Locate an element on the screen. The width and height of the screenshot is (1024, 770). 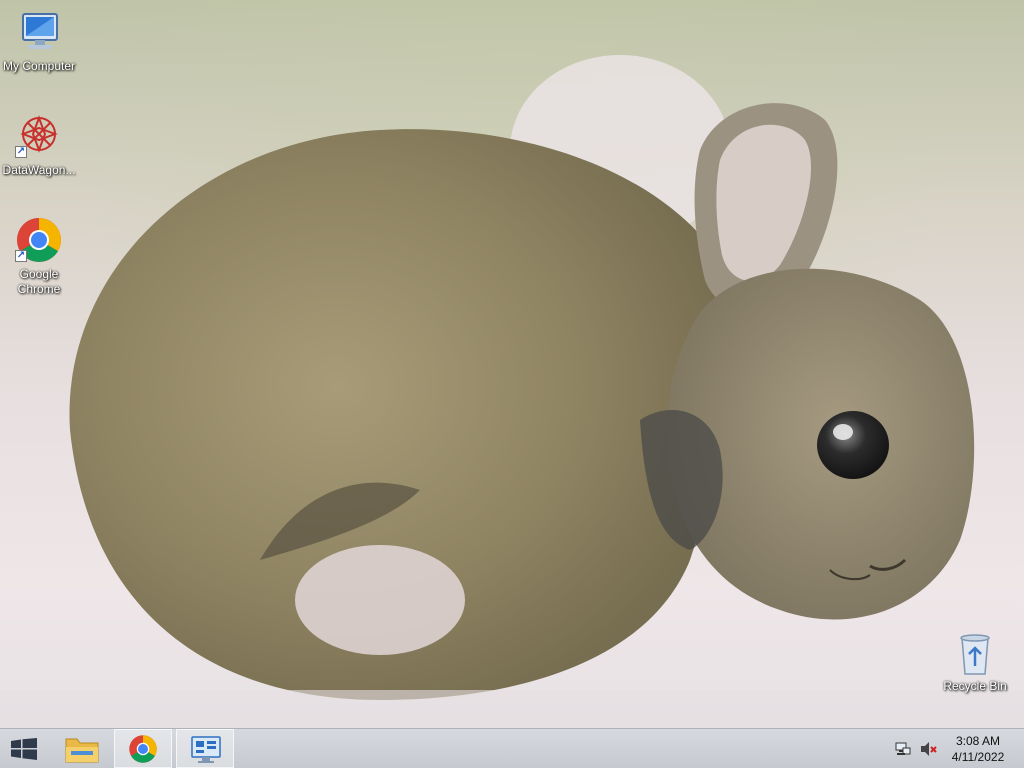
server-manager-icon is located at coordinates (206, 752).